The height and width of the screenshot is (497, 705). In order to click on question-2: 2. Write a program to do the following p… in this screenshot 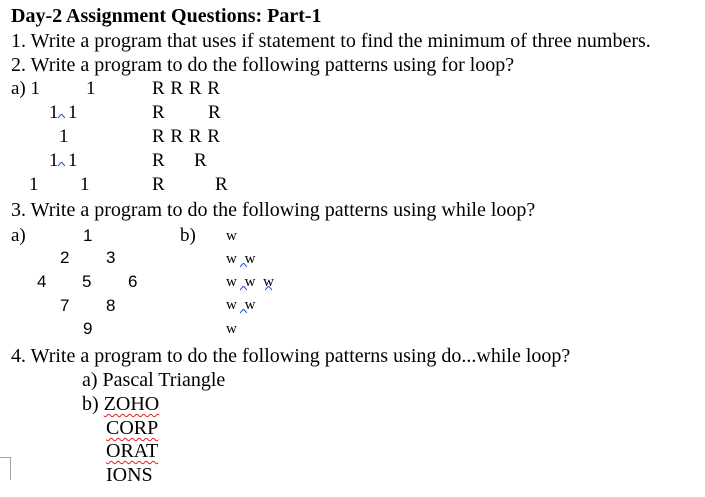, I will do `click(263, 65)`.